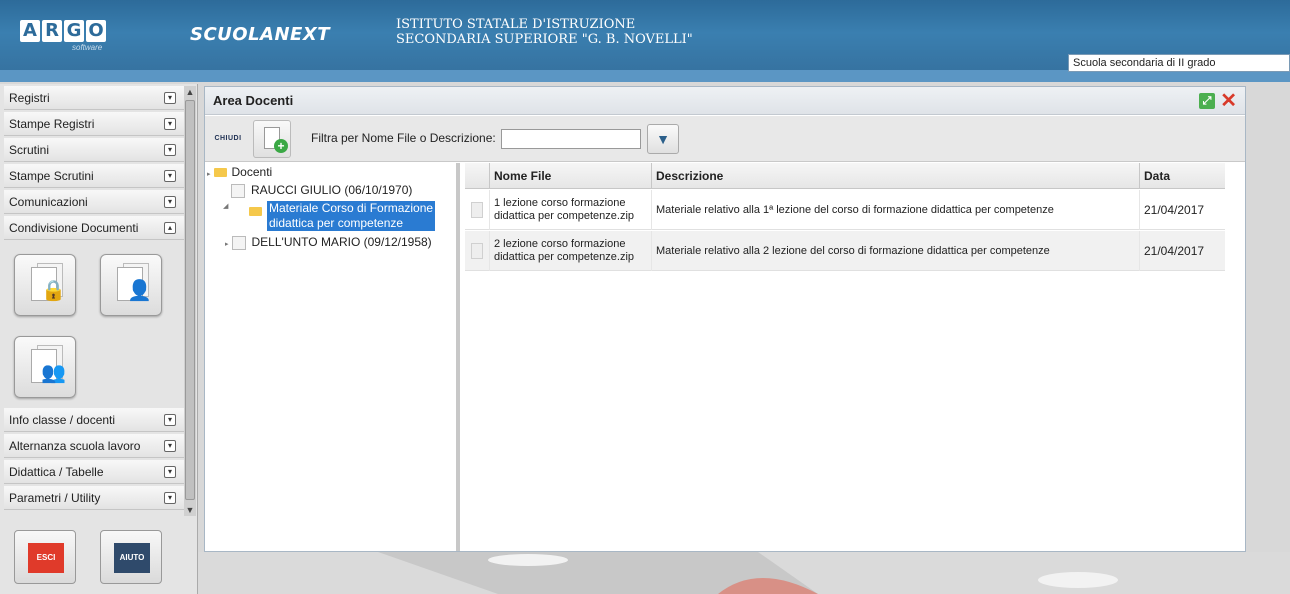  Describe the element at coordinates (190, 510) in the screenshot. I see `scroll-down-icon: ▼` at that location.